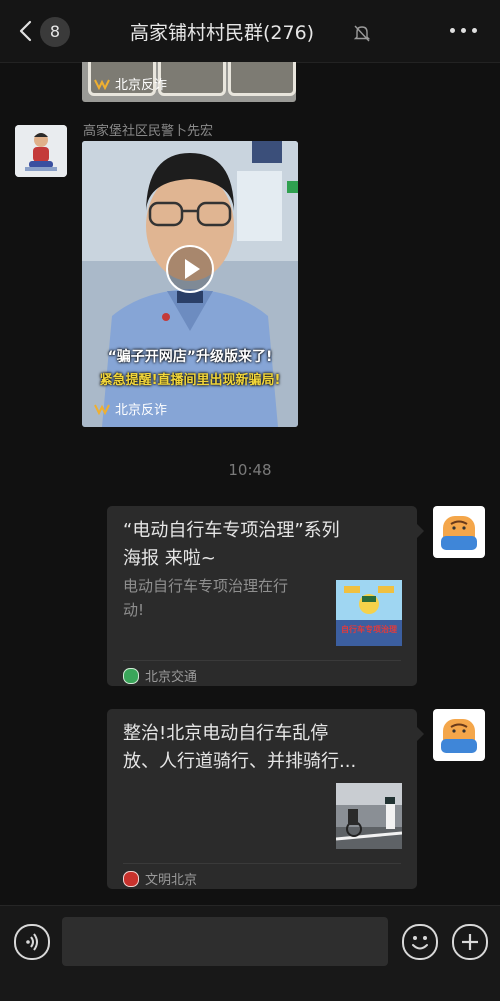 This screenshot has height=1001, width=500. What do you see at coordinates (206, 586) in the screenshot?
I see `link-desc-line1: 电动自行车专项治理在行` at bounding box center [206, 586].